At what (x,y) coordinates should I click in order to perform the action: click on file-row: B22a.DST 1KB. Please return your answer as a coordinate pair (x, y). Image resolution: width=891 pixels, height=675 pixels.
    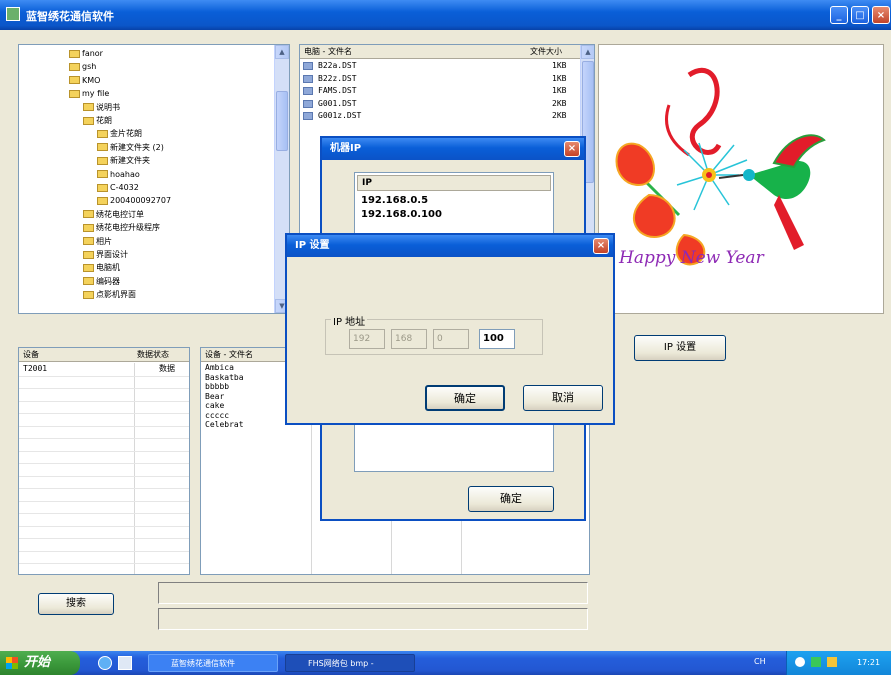
    Looking at the image, I should click on (440, 66).